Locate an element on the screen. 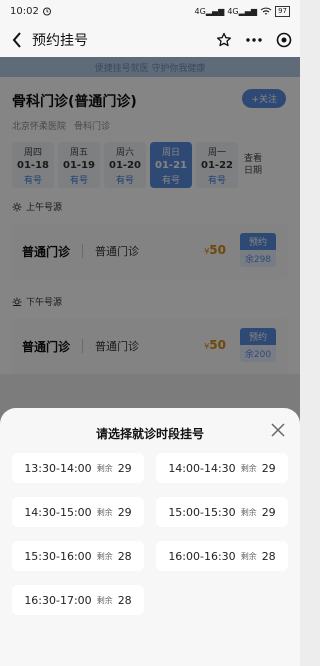 The width and height of the screenshot is (320, 666). close-icon is located at coordinates (278, 430).